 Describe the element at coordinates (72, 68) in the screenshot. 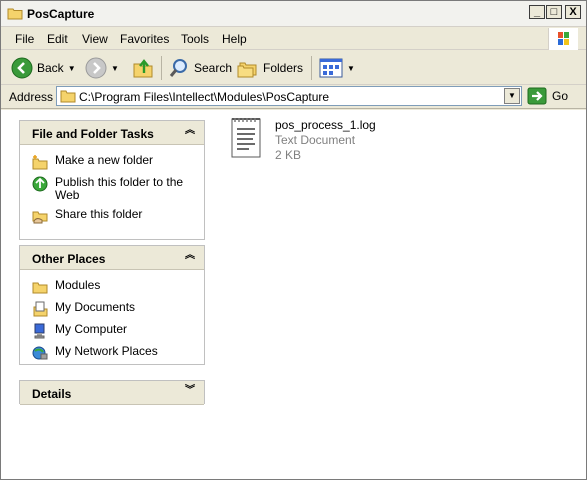

I see `back-dropdown-icon: ▼` at that location.